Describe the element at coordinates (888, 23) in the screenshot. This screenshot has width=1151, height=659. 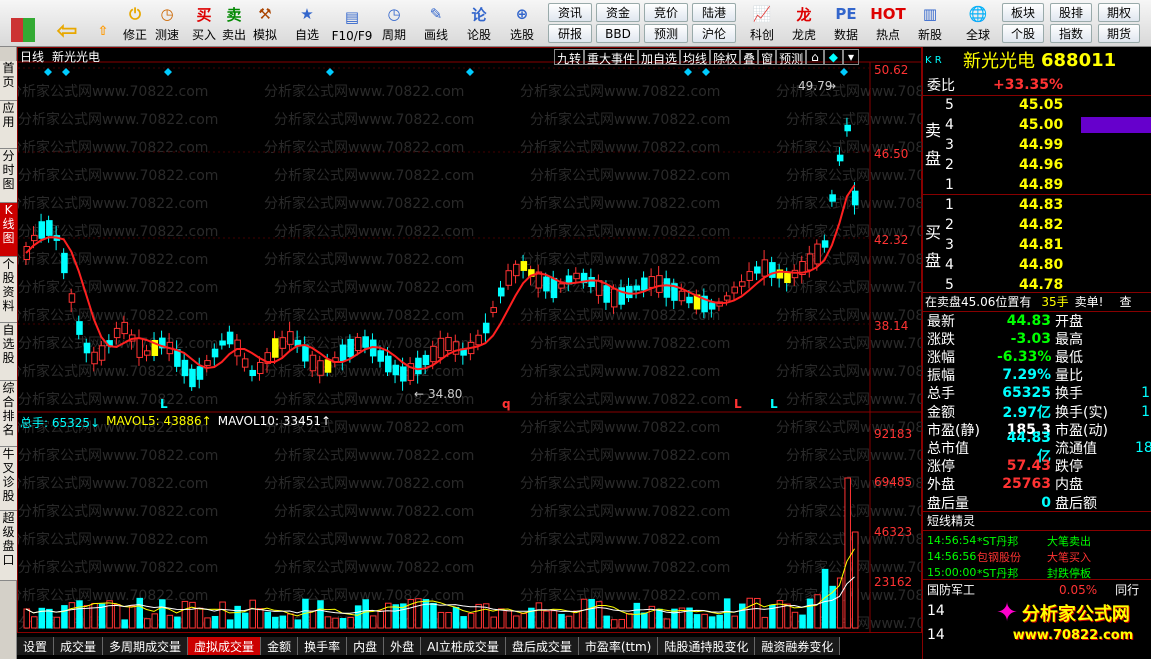
I see `hotspot-button: HOT 热点` at that location.